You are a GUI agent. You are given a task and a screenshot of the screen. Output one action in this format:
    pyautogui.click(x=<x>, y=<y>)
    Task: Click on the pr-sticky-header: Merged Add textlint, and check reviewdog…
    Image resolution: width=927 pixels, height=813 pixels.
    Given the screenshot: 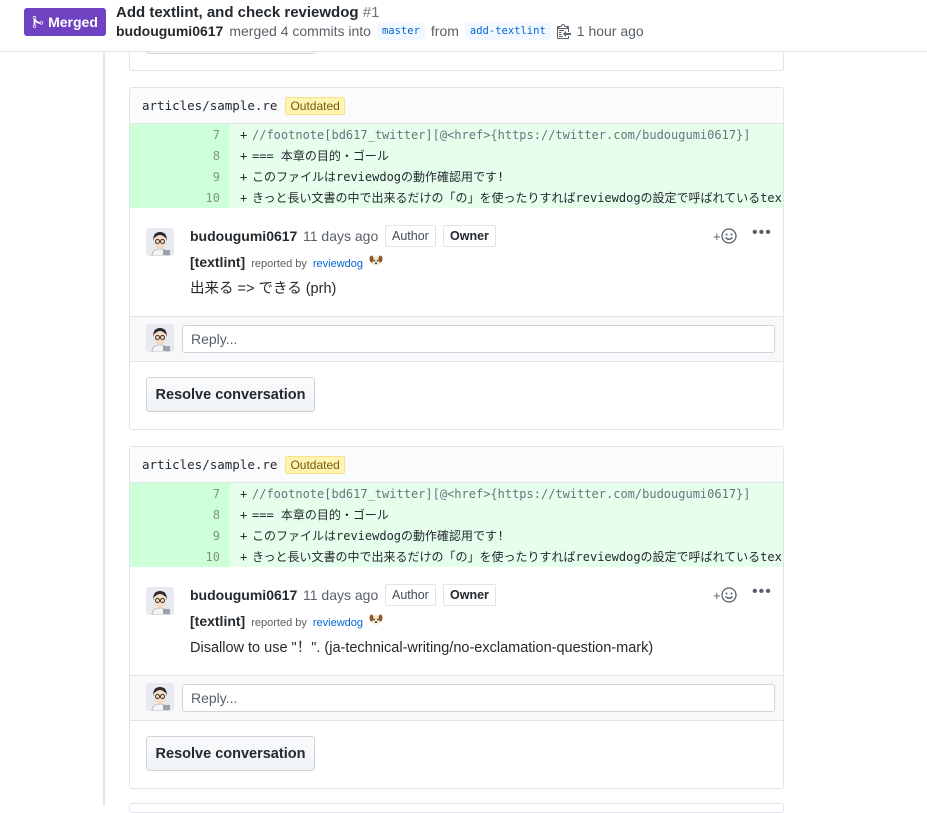 What is the action you would take?
    pyautogui.click(x=463, y=26)
    